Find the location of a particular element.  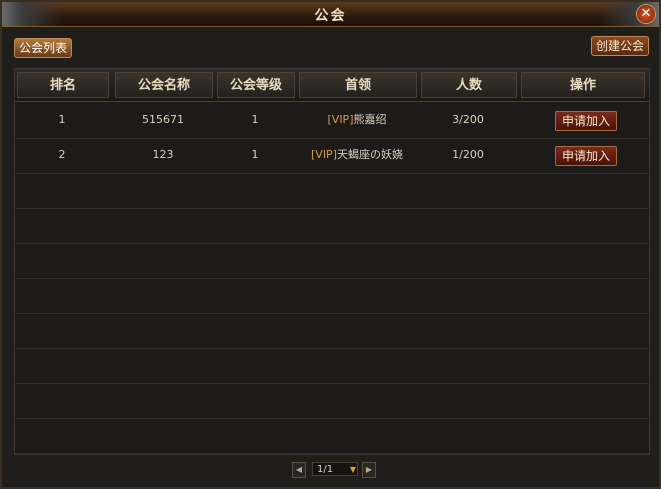

table-row: 2 123 1 [VIP]天蝎座の妖娆 1/200 申请加入 is located at coordinates (332, 156).